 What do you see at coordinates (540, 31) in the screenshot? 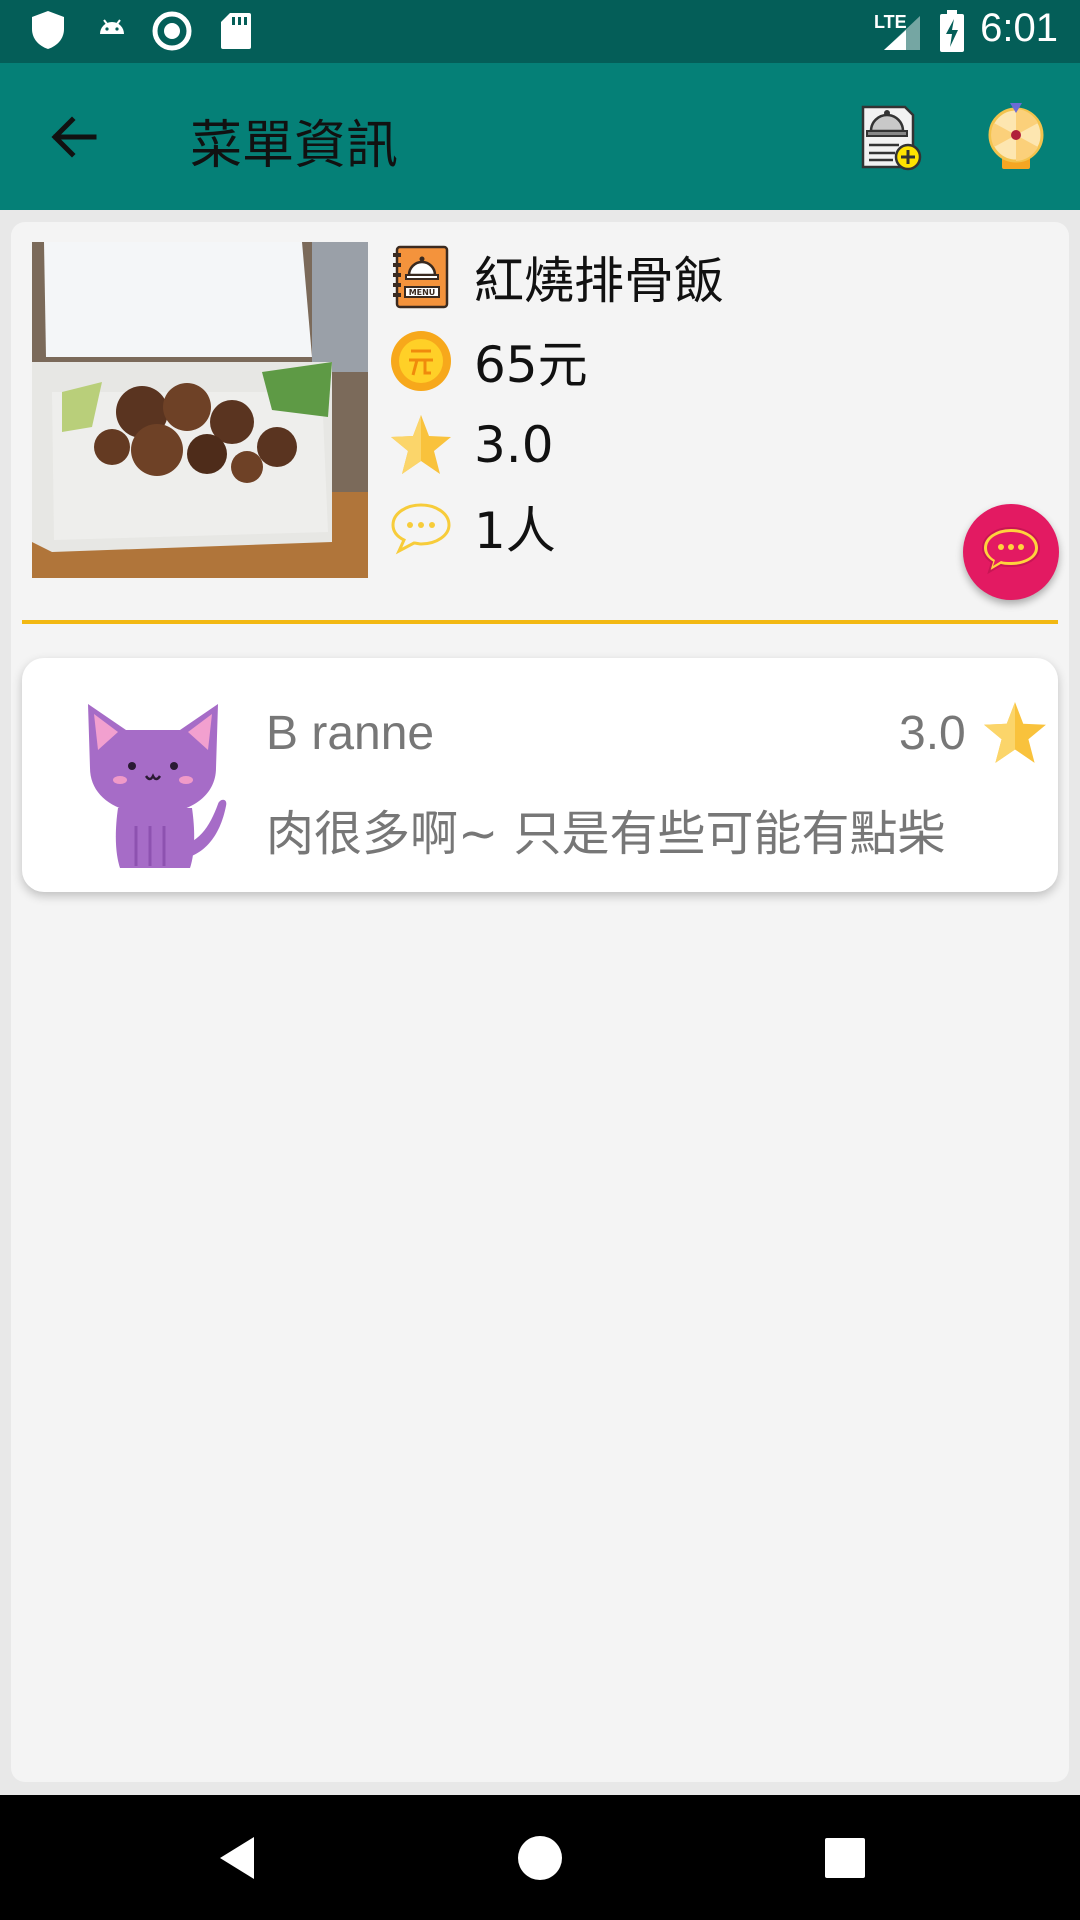
I see `status-bar: LTE 6:01` at bounding box center [540, 31].